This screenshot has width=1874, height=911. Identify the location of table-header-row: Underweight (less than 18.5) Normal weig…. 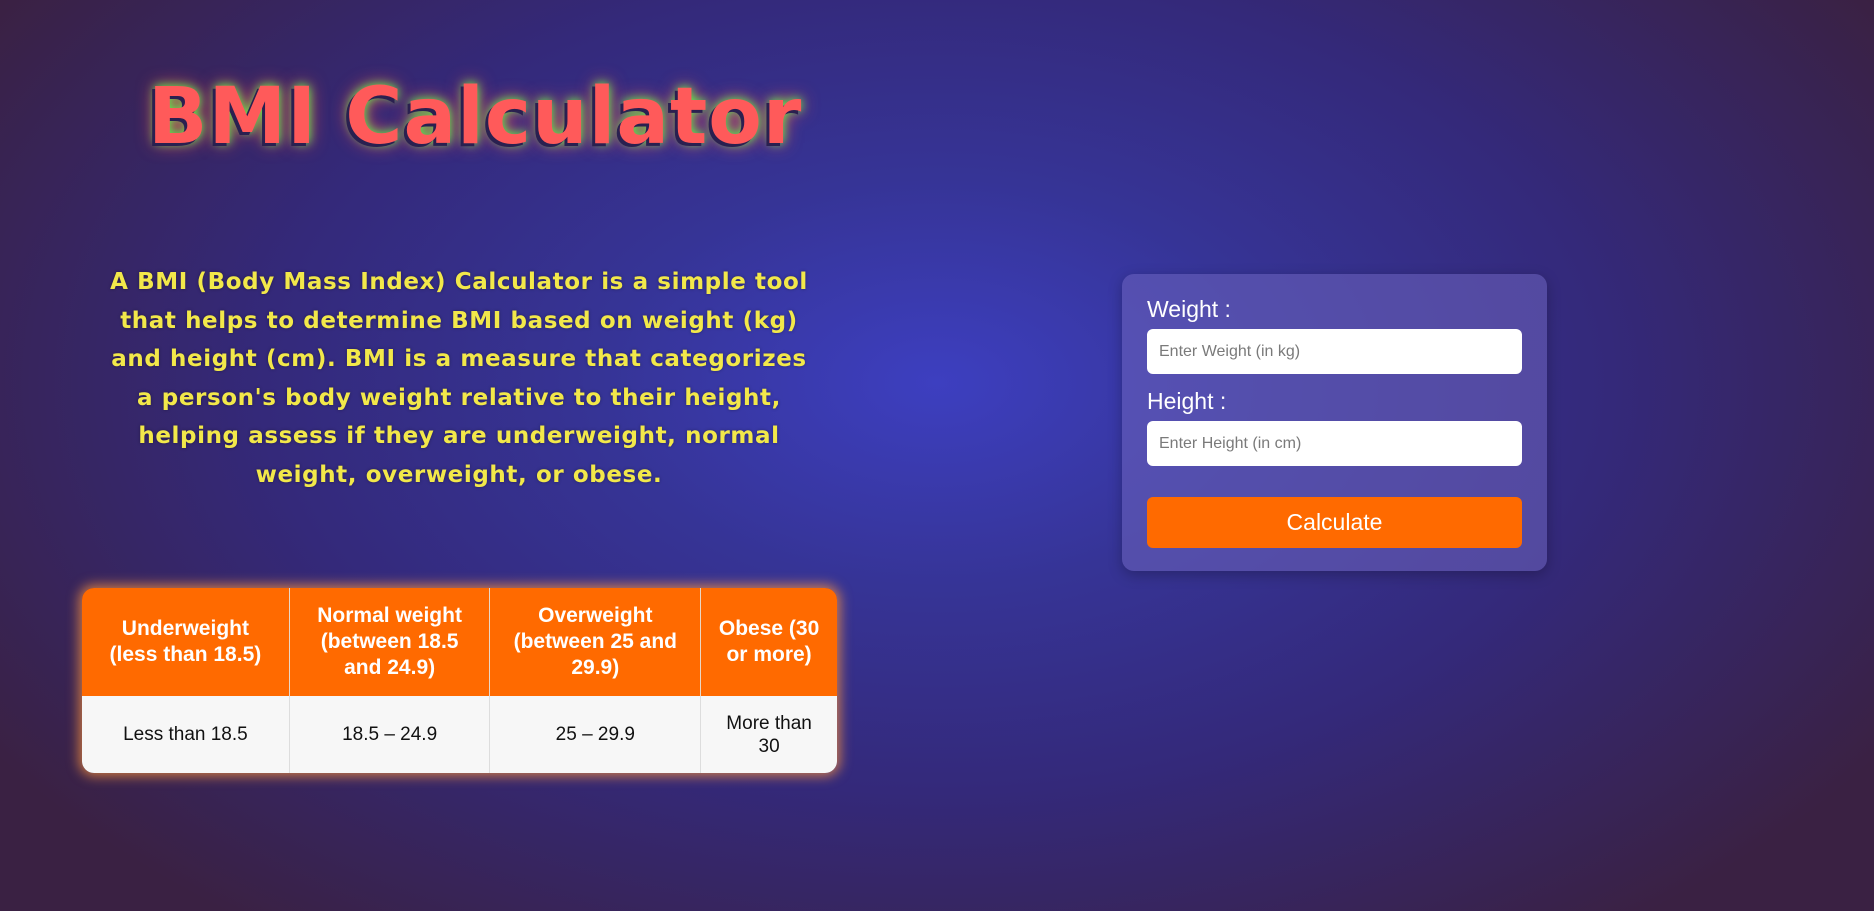
(459, 642).